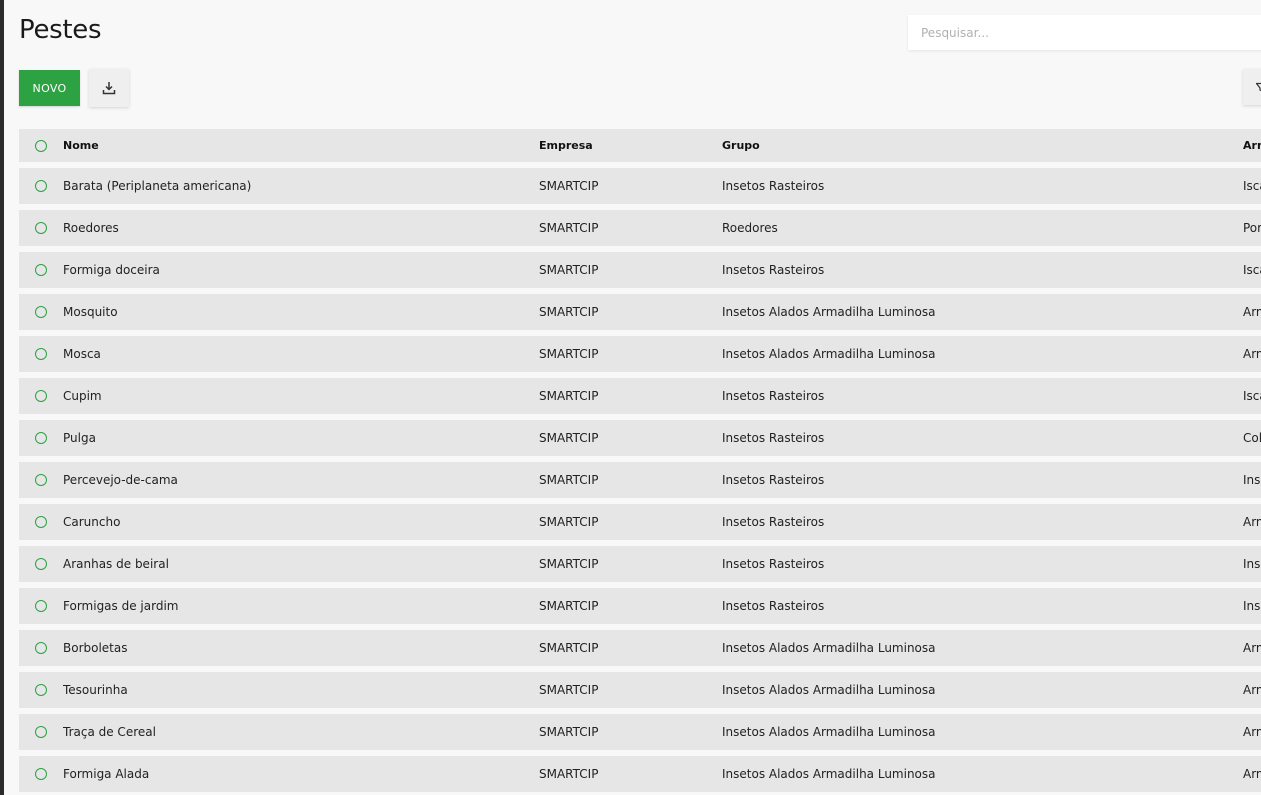 The height and width of the screenshot is (795, 1261). What do you see at coordinates (106, 774) in the screenshot?
I see `cell-nome: Formiga Alada` at bounding box center [106, 774].